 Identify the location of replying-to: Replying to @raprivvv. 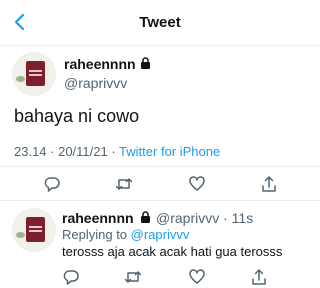
(125, 234).